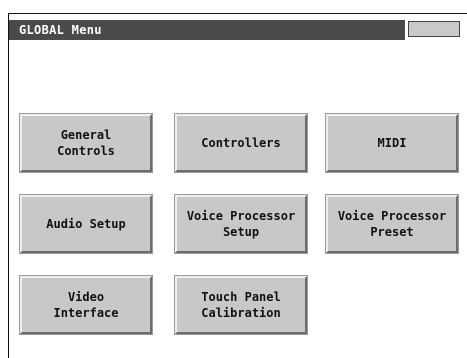 This screenshot has width=467, height=358. I want to click on general-controls-button: General Controls, so click(86, 143).